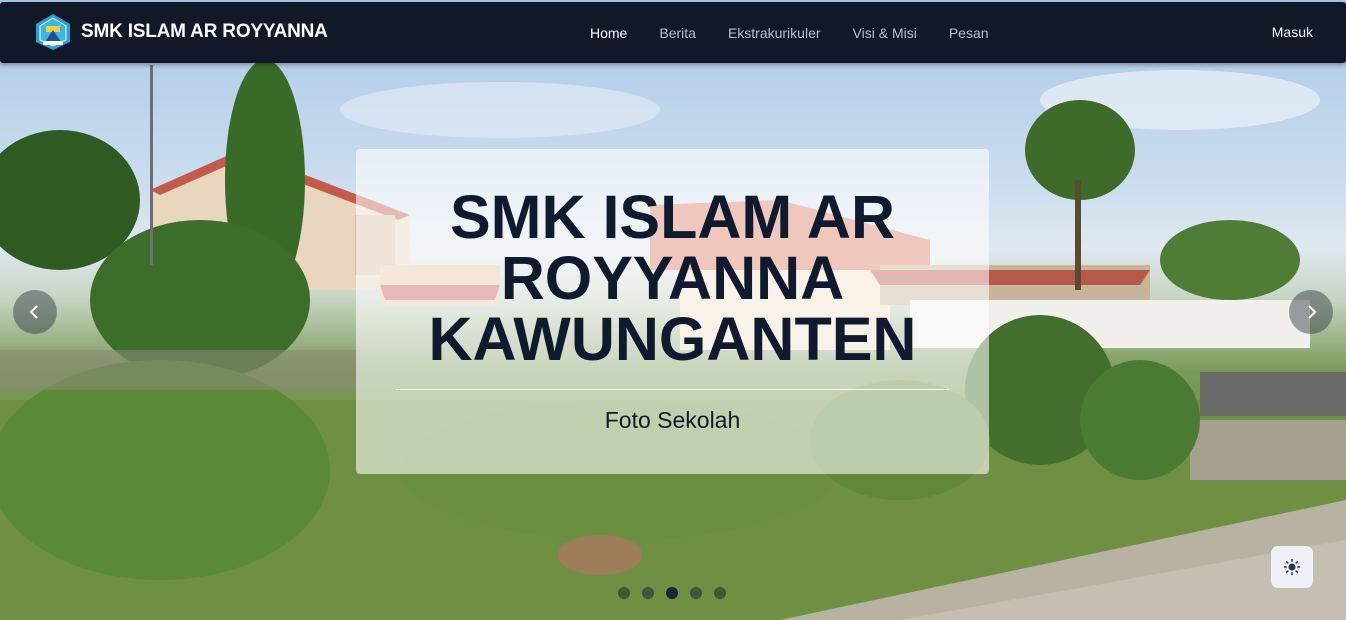  I want to click on nav-link-ekstrakurikuler: Ekstrakurikuler, so click(774, 33).